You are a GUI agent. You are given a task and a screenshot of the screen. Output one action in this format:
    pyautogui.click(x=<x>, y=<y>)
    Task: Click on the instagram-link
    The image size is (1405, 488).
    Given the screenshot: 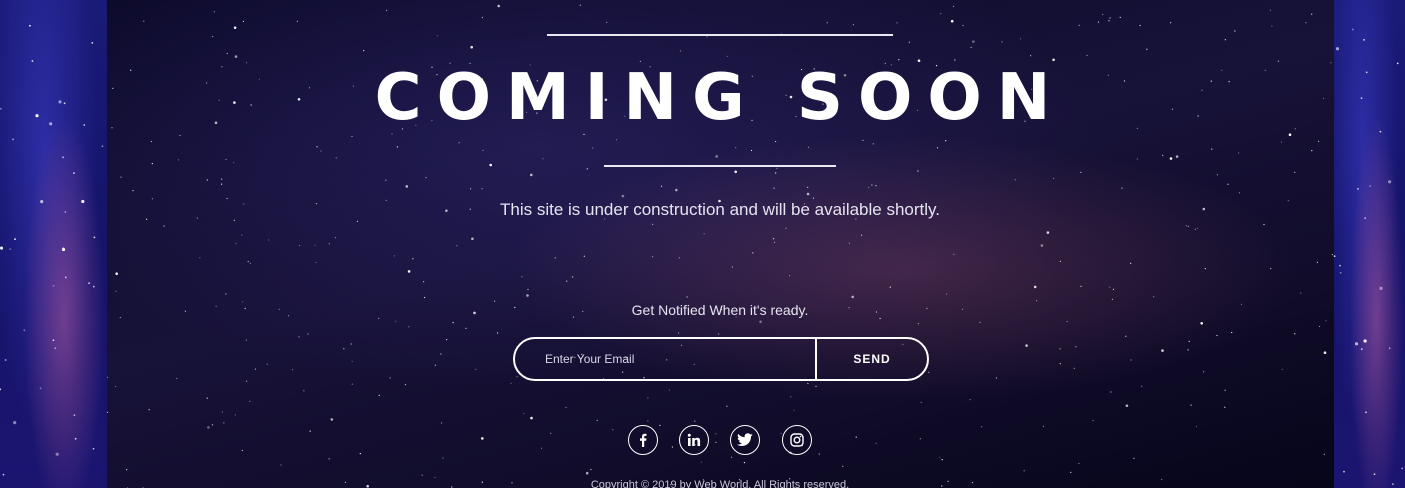 What is the action you would take?
    pyautogui.click(x=797, y=440)
    